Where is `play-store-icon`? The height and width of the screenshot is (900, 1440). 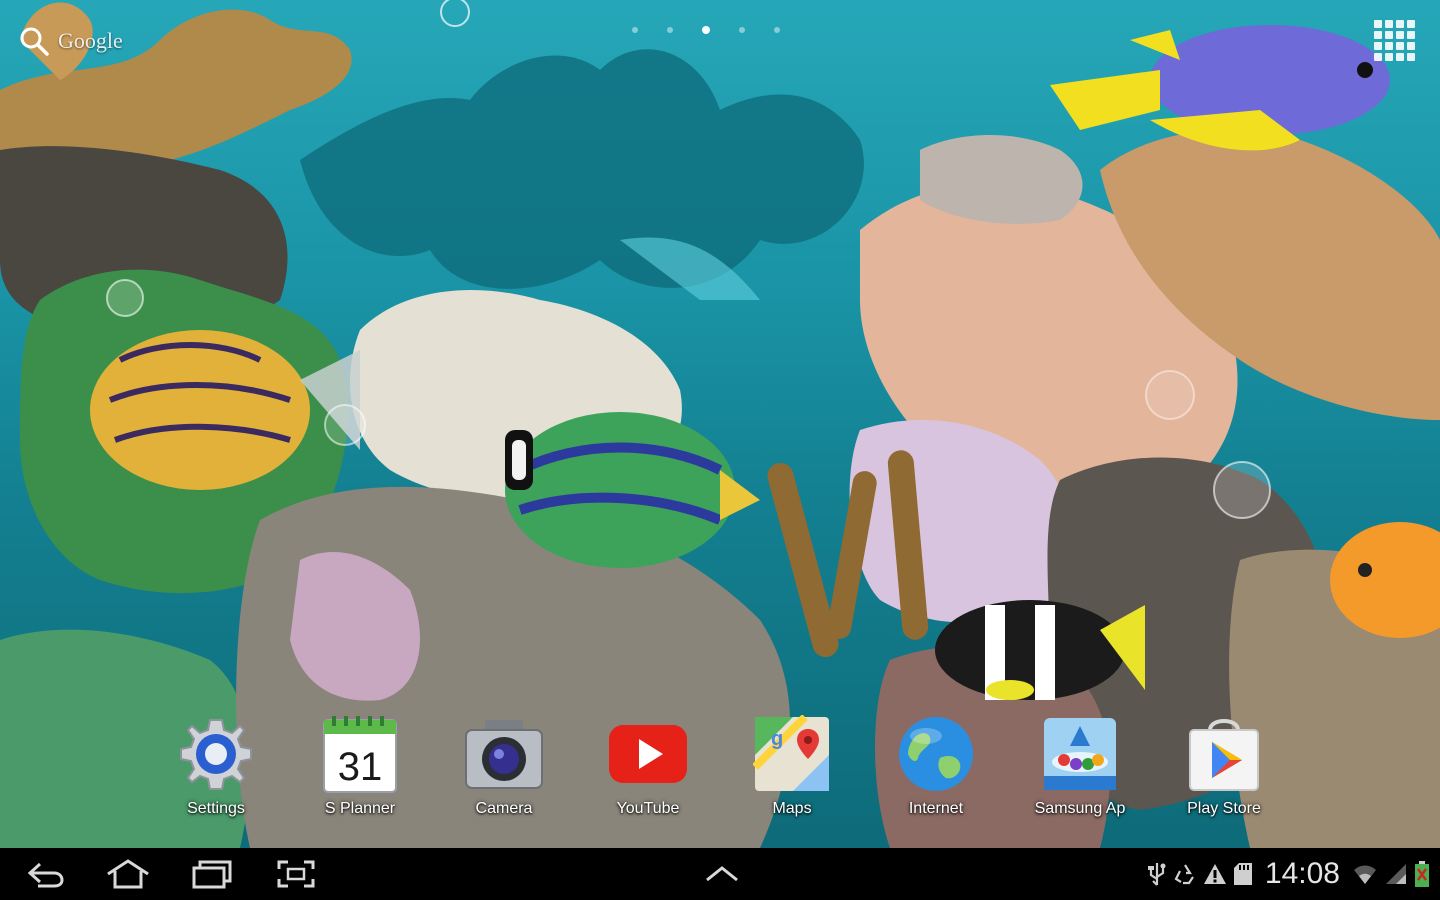
play-store-icon is located at coordinates (1224, 755).